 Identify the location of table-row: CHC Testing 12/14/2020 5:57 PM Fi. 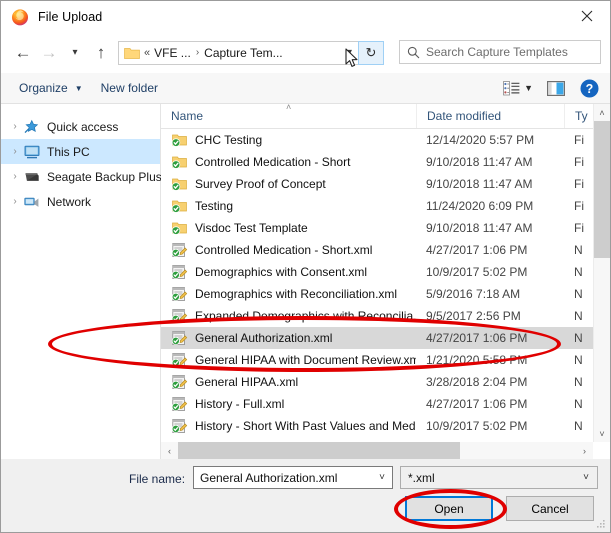
(385, 140).